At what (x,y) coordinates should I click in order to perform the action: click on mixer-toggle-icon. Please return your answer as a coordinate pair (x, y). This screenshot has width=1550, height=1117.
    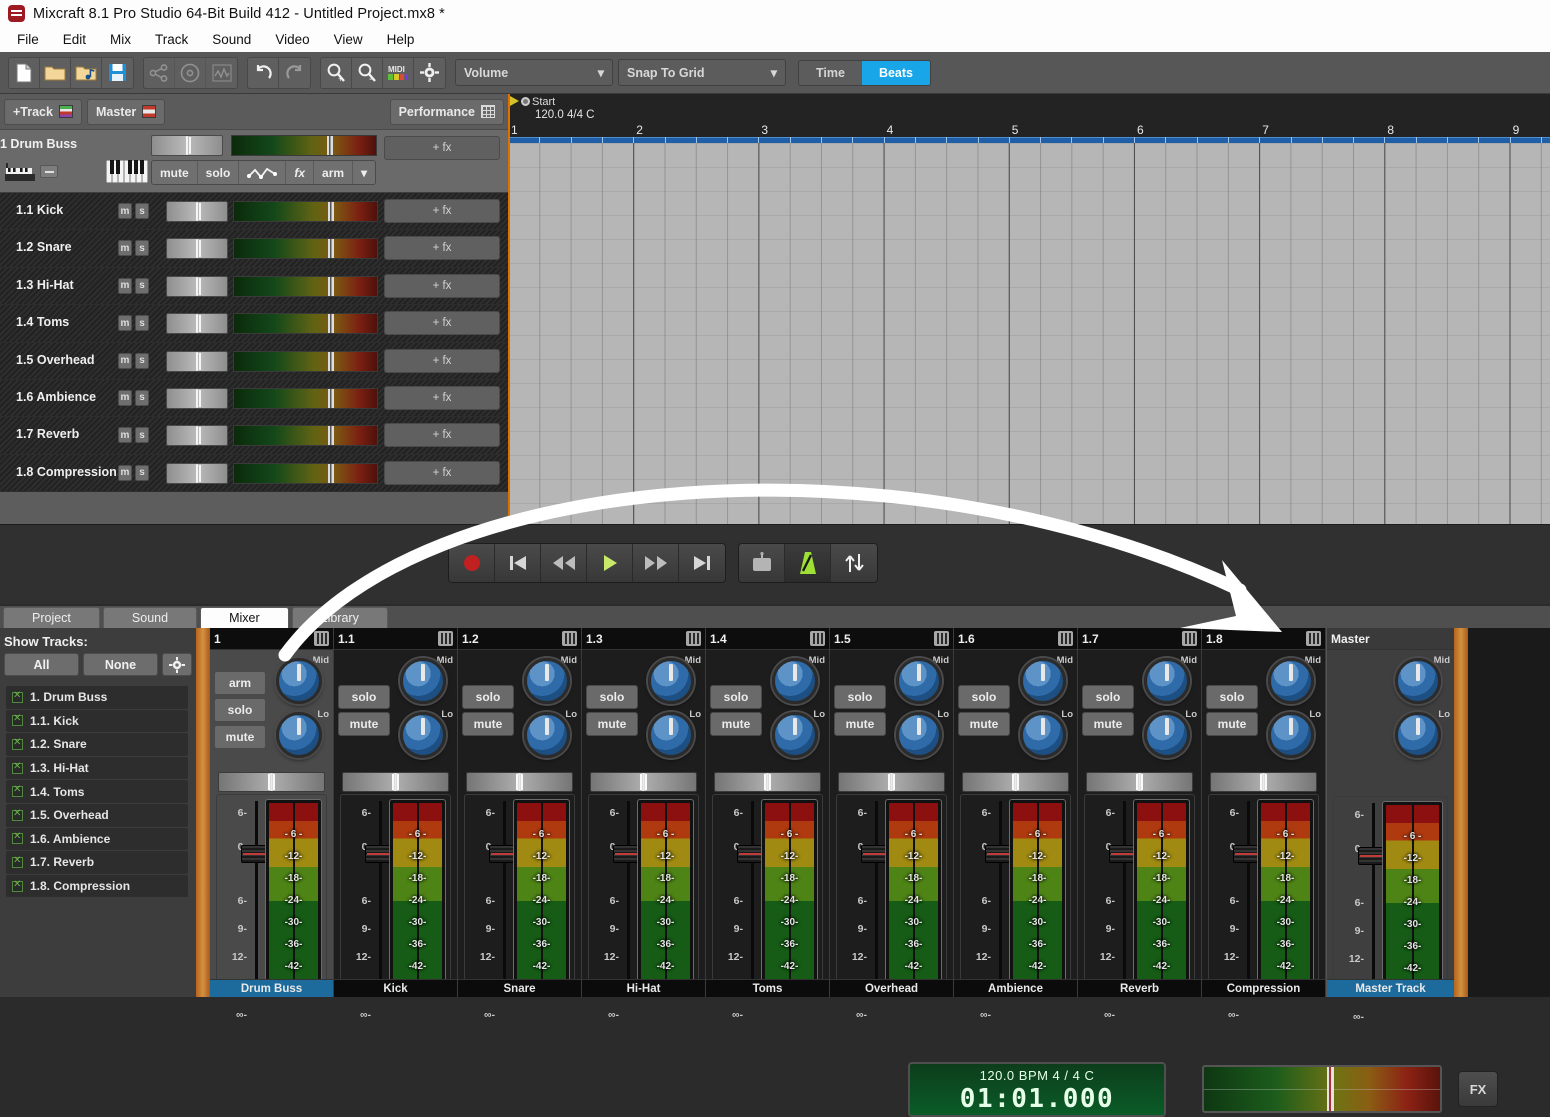
    Looking at the image, I should click on (854, 563).